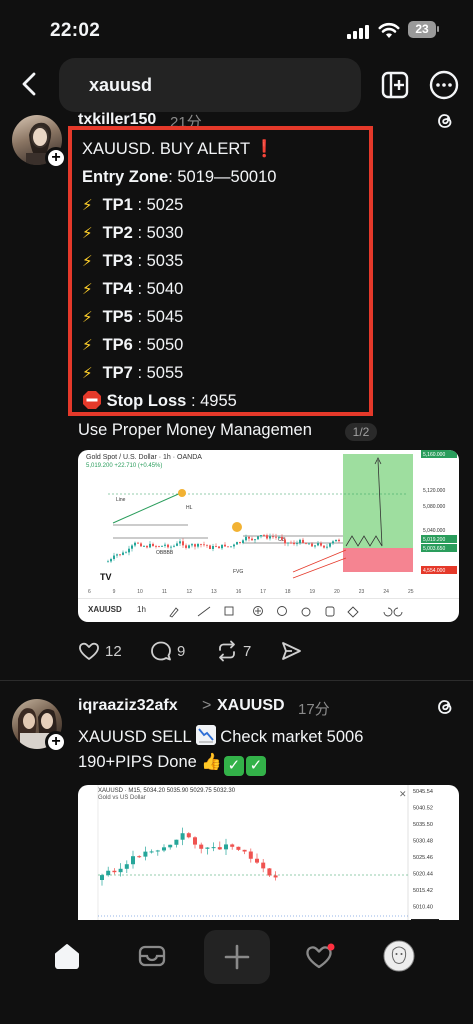  Describe the element at coordinates (87, 261) in the screenshot. I see `lightning-icon: ⚡` at that location.